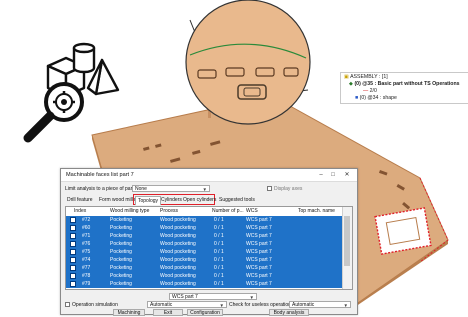 This screenshot has height=317, width=468. What do you see at coordinates (80, 200) in the screenshot?
I see `tab-drill-feature: Drill feature` at bounding box center [80, 200].